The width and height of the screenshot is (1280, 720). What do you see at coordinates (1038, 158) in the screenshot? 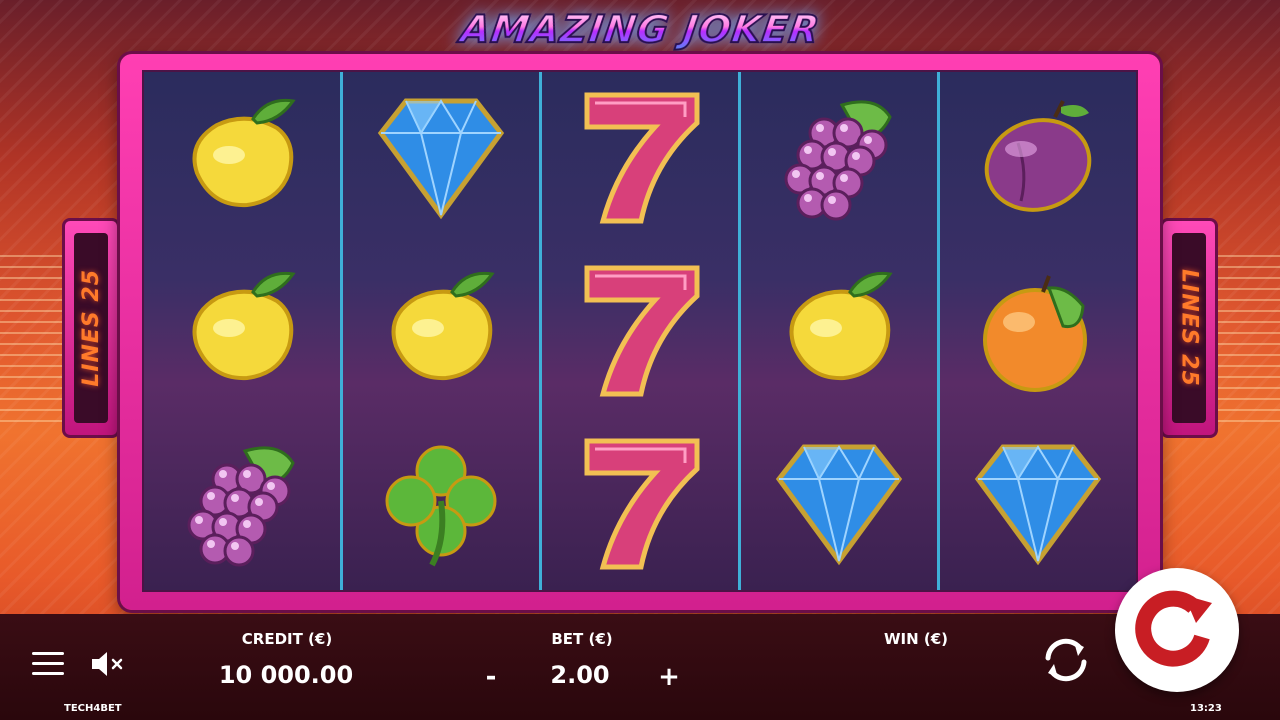
I see `plum-symbol-icon` at bounding box center [1038, 158].